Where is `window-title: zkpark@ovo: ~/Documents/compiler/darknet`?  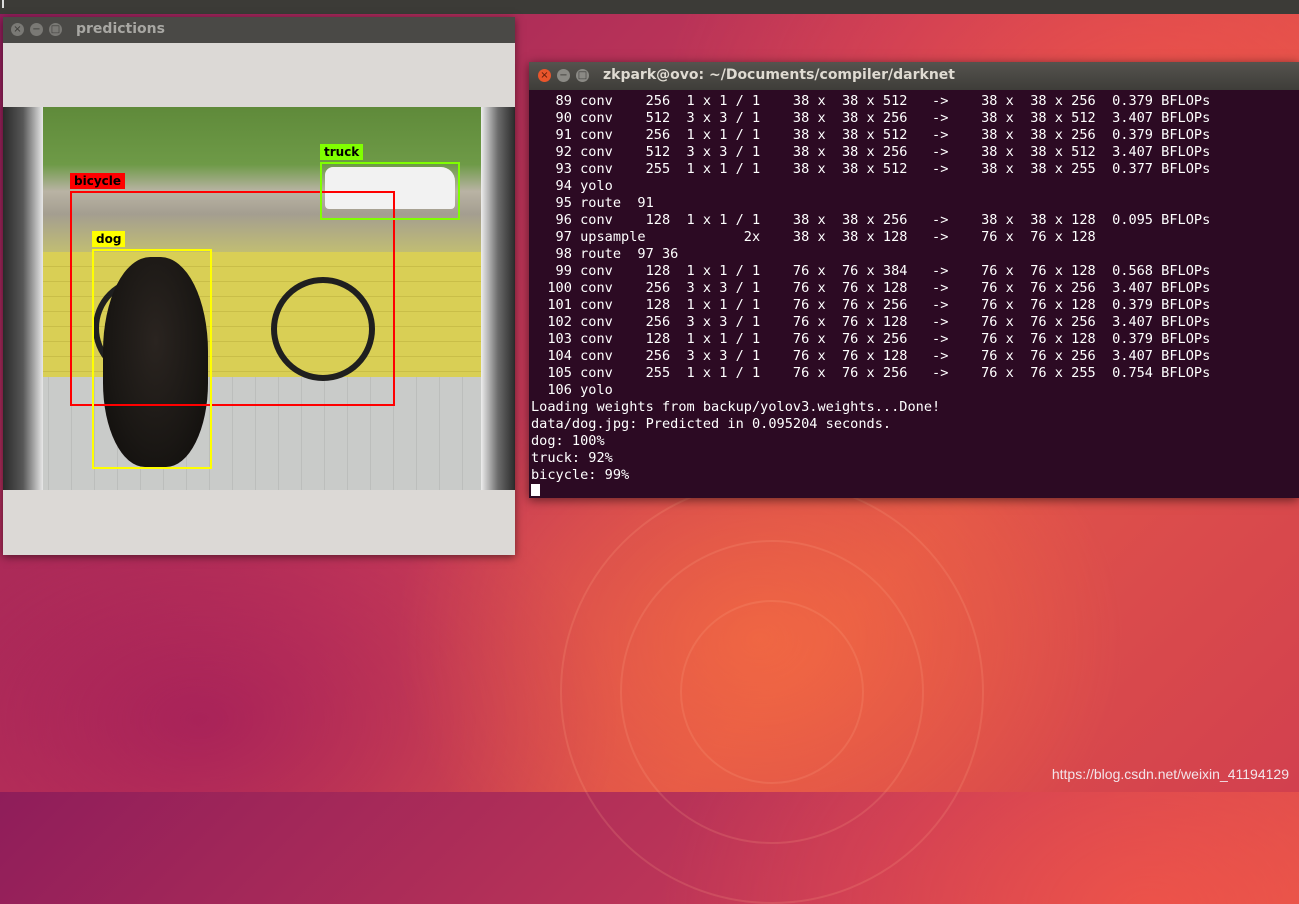 window-title: zkpark@ovo: ~/Documents/compiler/darknet is located at coordinates (779, 75).